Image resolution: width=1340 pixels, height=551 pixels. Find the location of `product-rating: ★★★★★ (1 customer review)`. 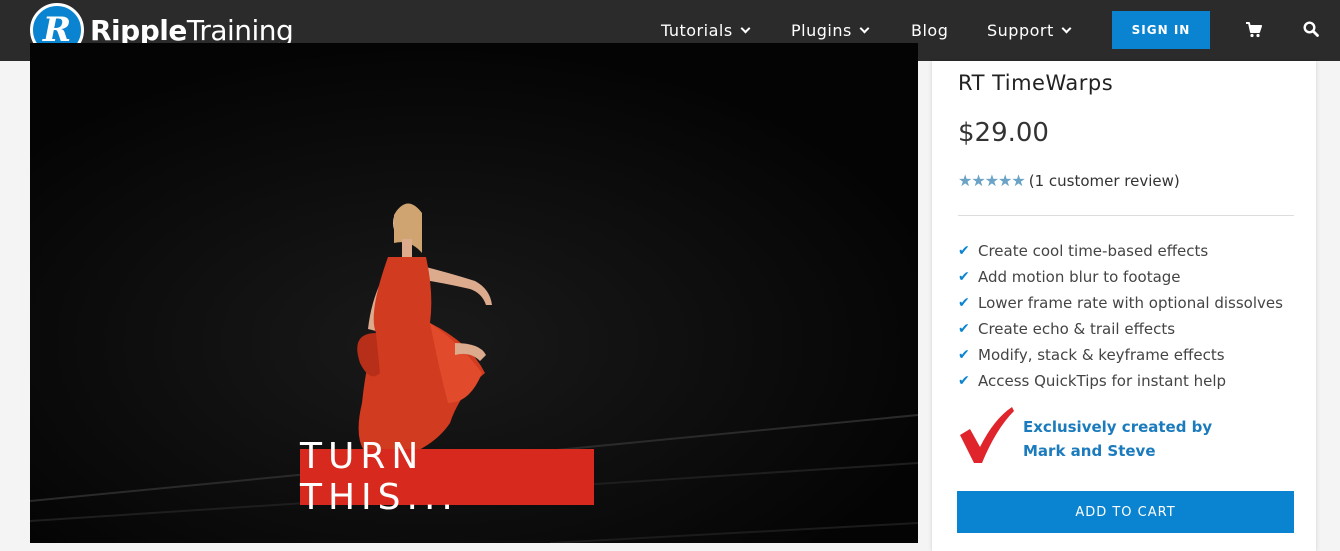

product-rating: ★★★★★ (1 customer review) is located at coordinates (1069, 180).